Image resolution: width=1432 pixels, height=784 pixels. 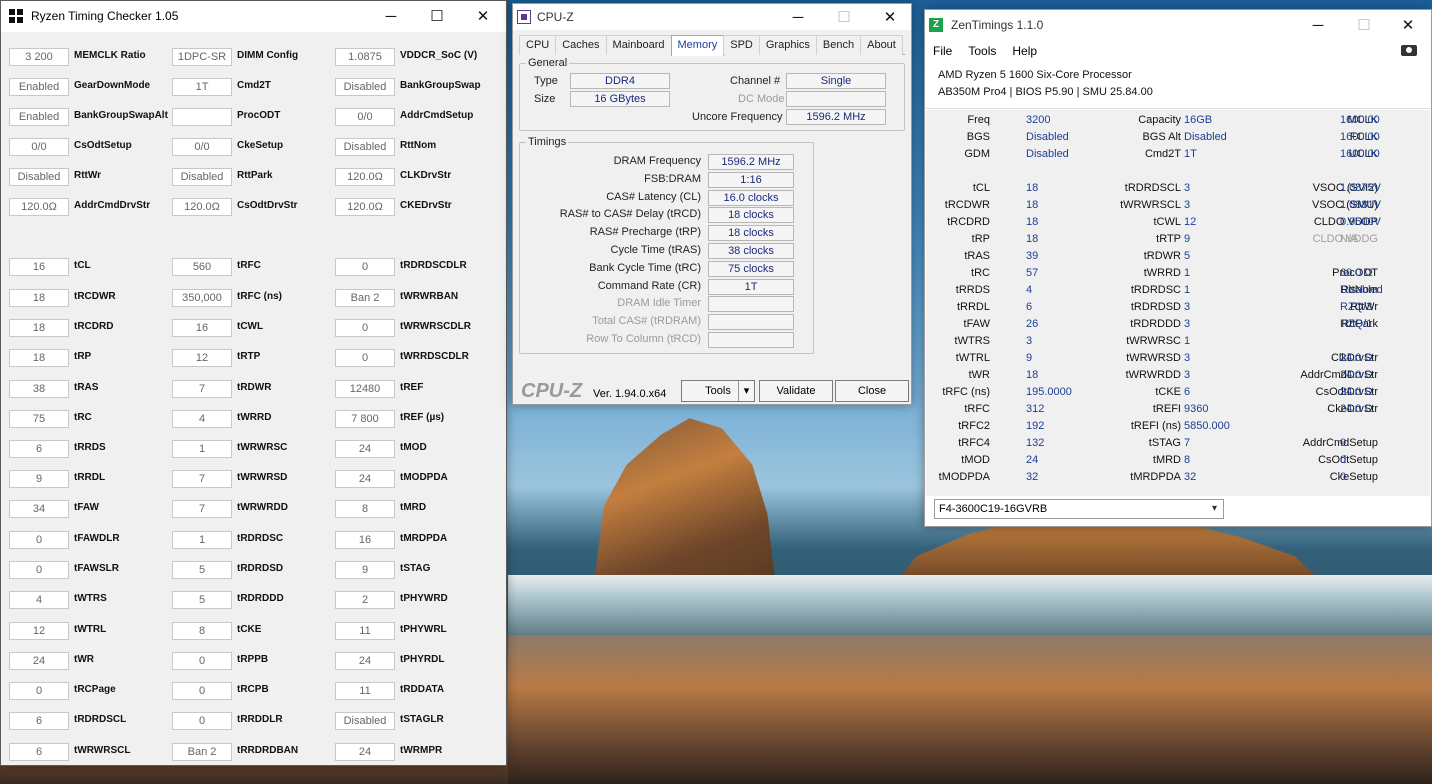 I want to click on tools-button: Tools ▾, so click(x=718, y=391).